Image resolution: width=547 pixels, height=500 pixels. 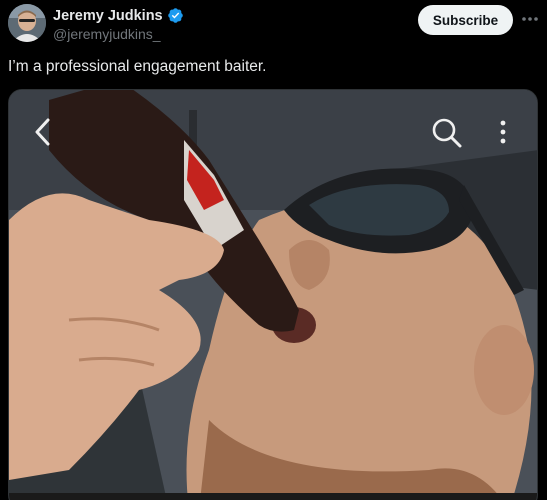 I want to click on avatar, so click(x=27, y=23).